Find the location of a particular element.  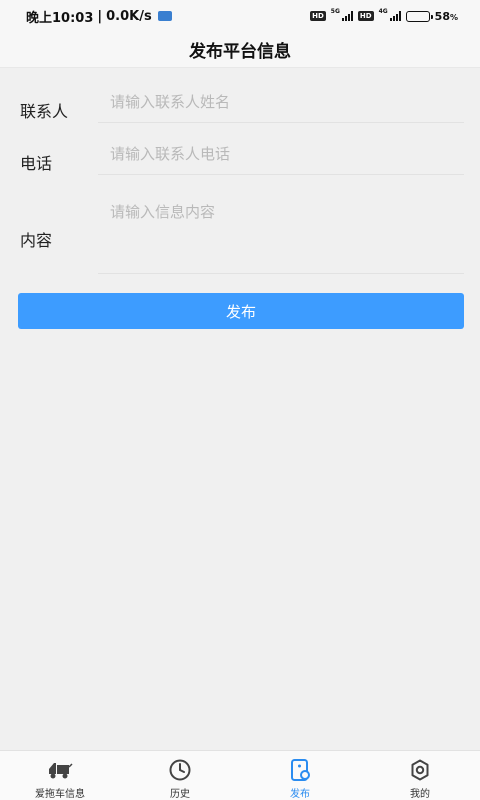

phone-row: 电话 is located at coordinates (240, 147).